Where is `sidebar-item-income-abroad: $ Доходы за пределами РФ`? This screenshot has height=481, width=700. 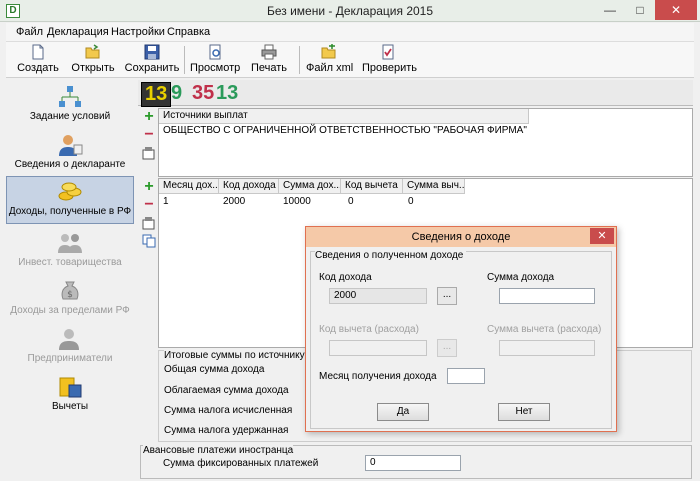
sidebar-item-income-abroad: $ Доходы за пределами РФ is located at coordinates (70, 300).